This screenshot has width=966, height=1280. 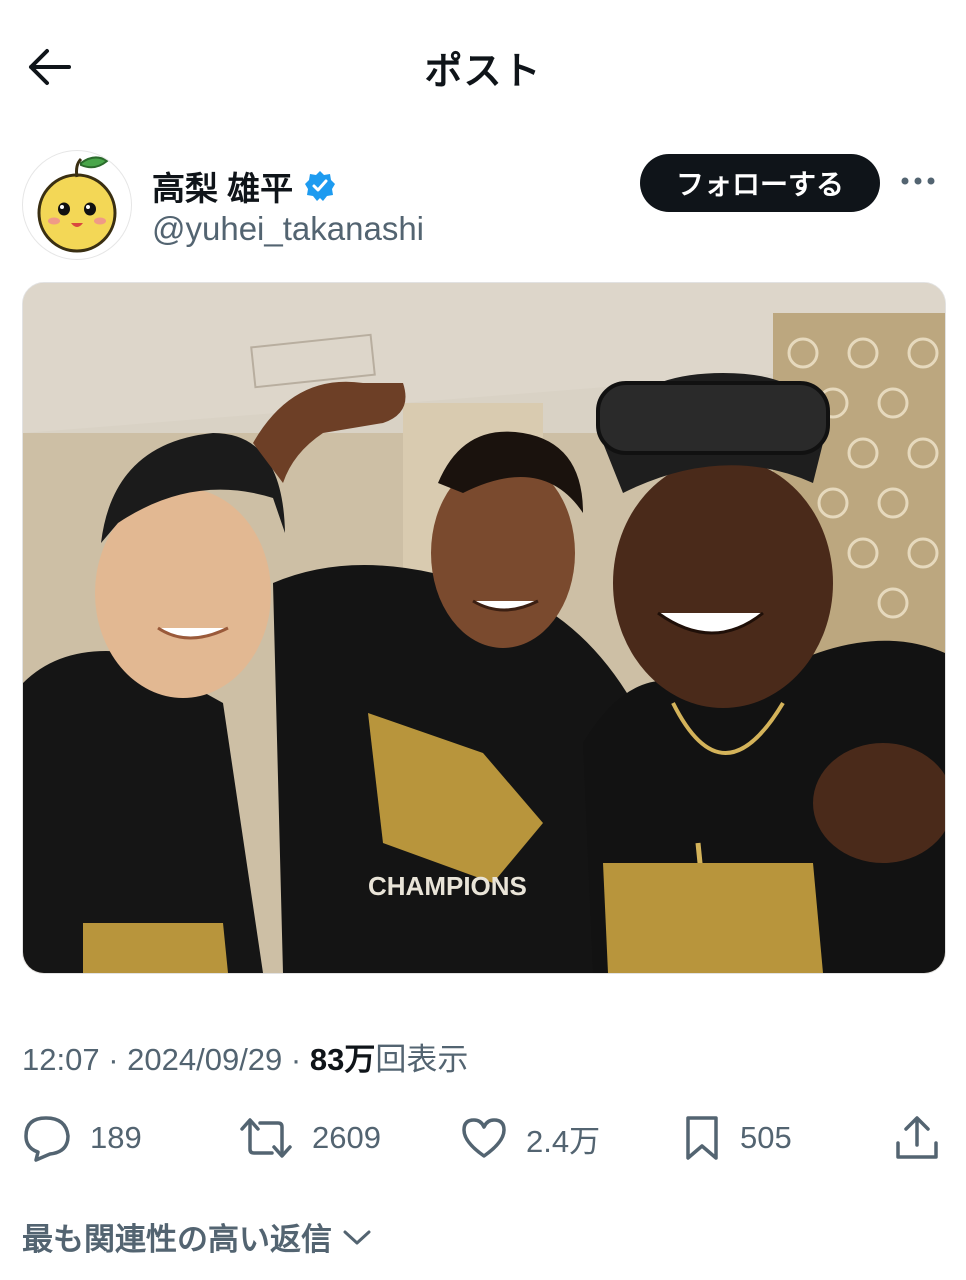 What do you see at coordinates (766, 1137) in the screenshot?
I see `bookmark-count: 505` at bounding box center [766, 1137].